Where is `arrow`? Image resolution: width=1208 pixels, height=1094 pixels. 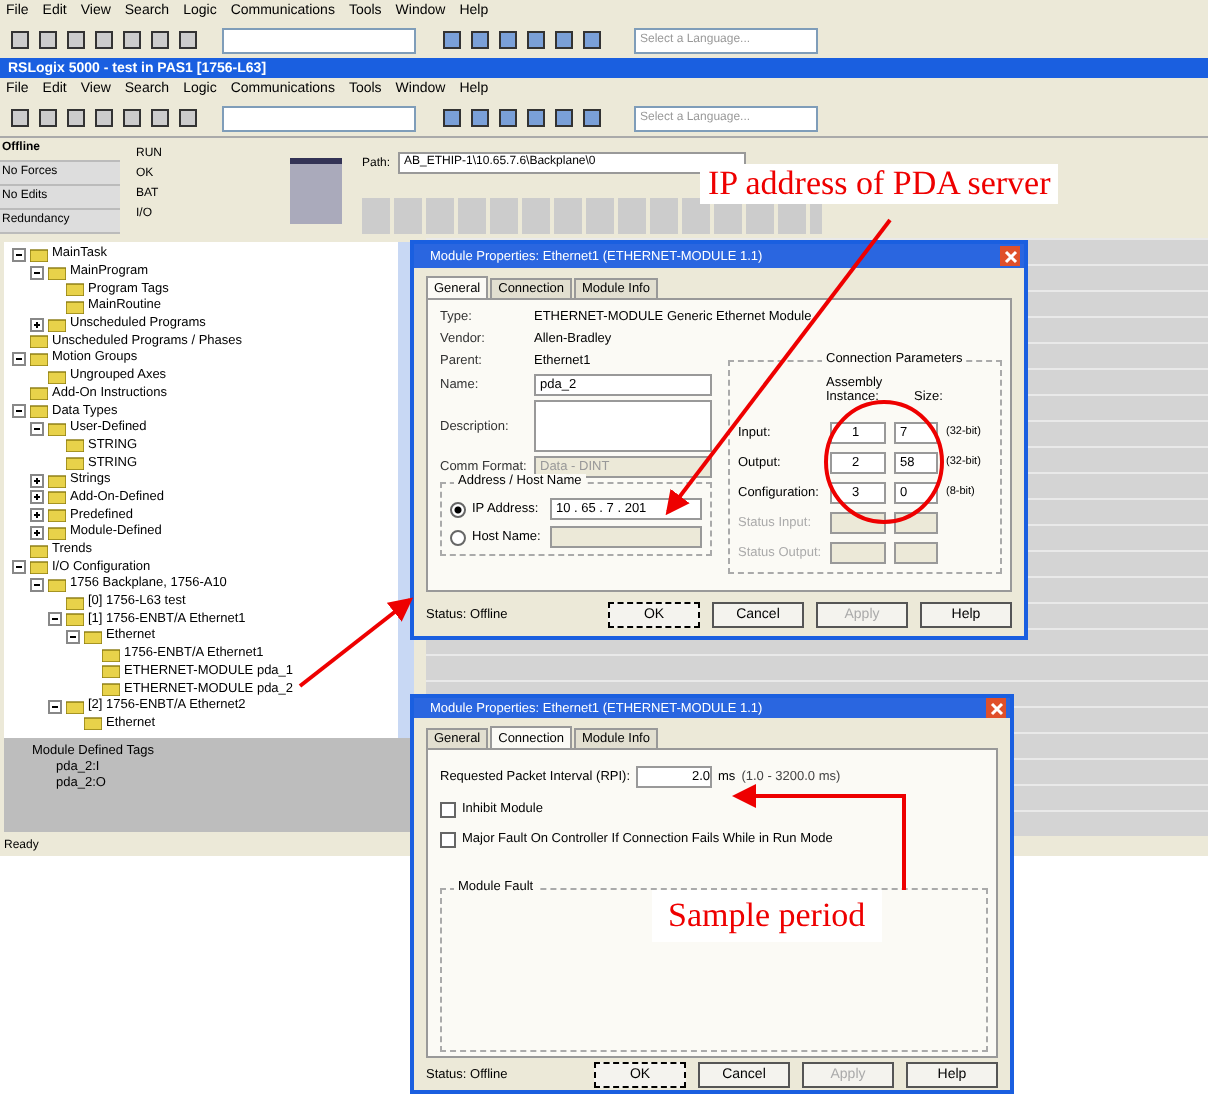 arrow is located at coordinates (356, 642).